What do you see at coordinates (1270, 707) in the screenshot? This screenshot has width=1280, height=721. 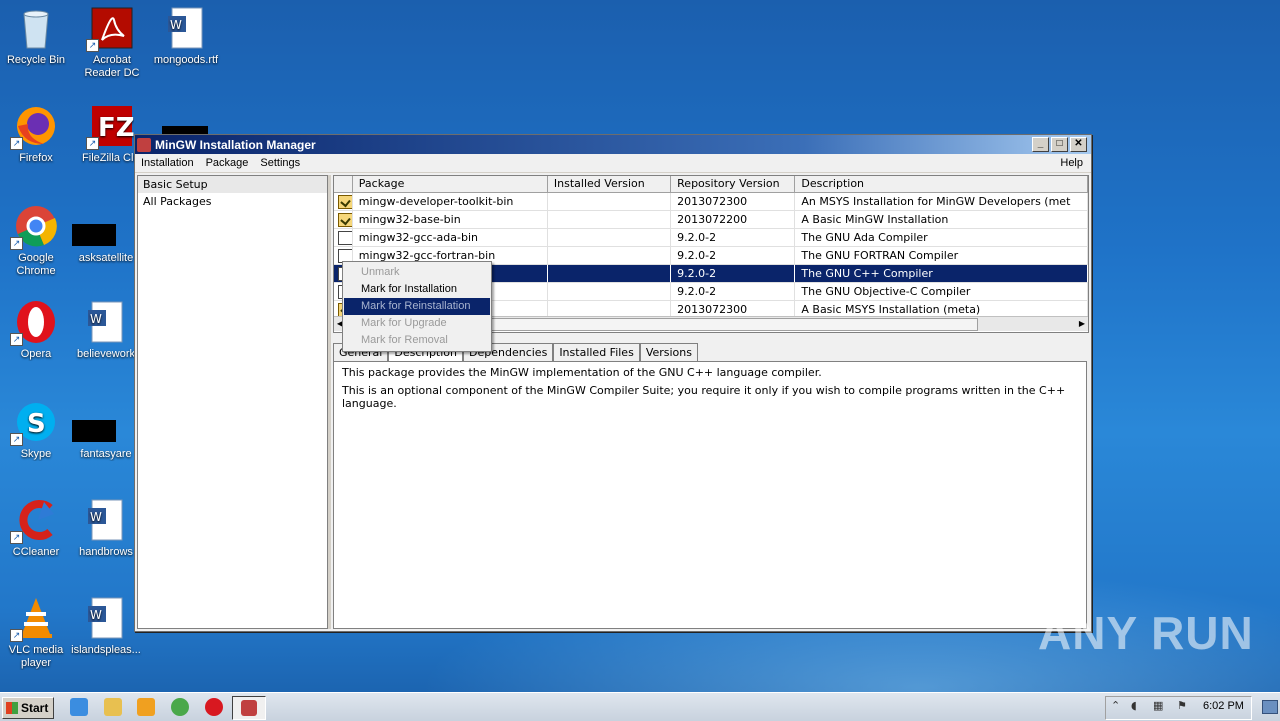 I see `show-desktop-icon` at bounding box center [1270, 707].